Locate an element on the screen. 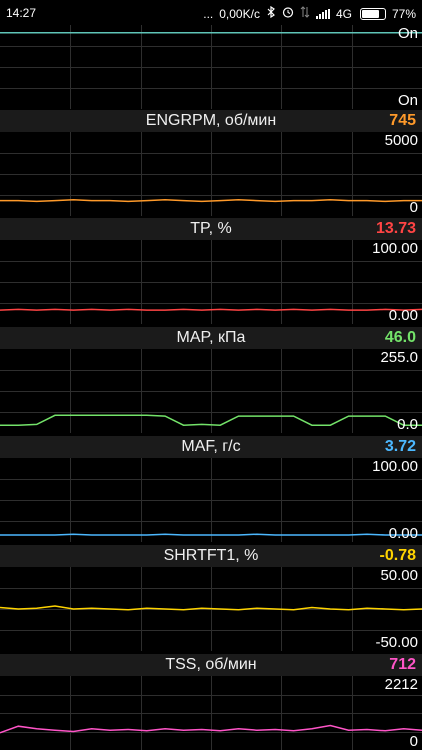 This screenshot has width=422, height=750. sensor-name: MAF, г/с is located at coordinates (211, 446).